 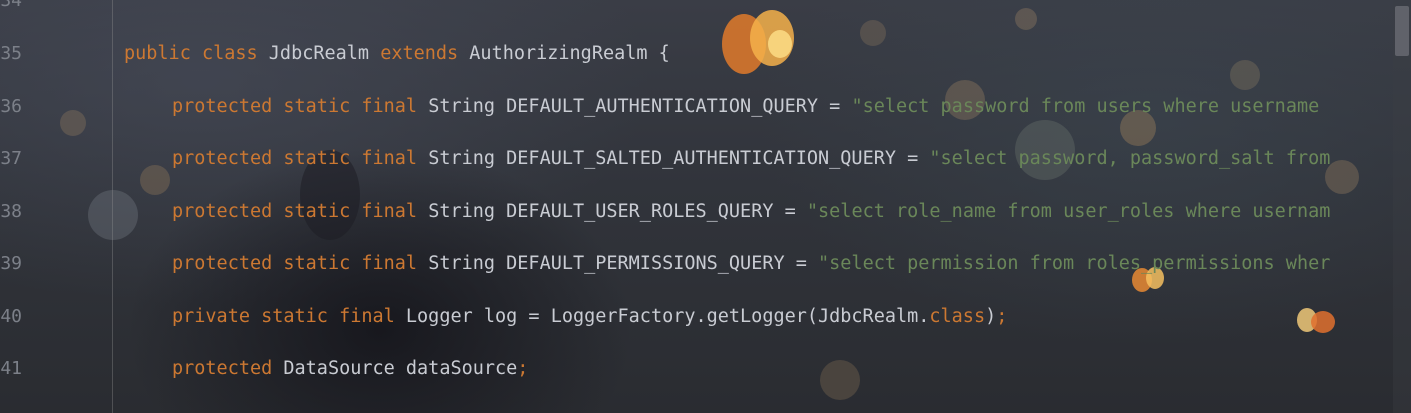 What do you see at coordinates (11, 263) in the screenshot?
I see `line-number: 39` at bounding box center [11, 263].